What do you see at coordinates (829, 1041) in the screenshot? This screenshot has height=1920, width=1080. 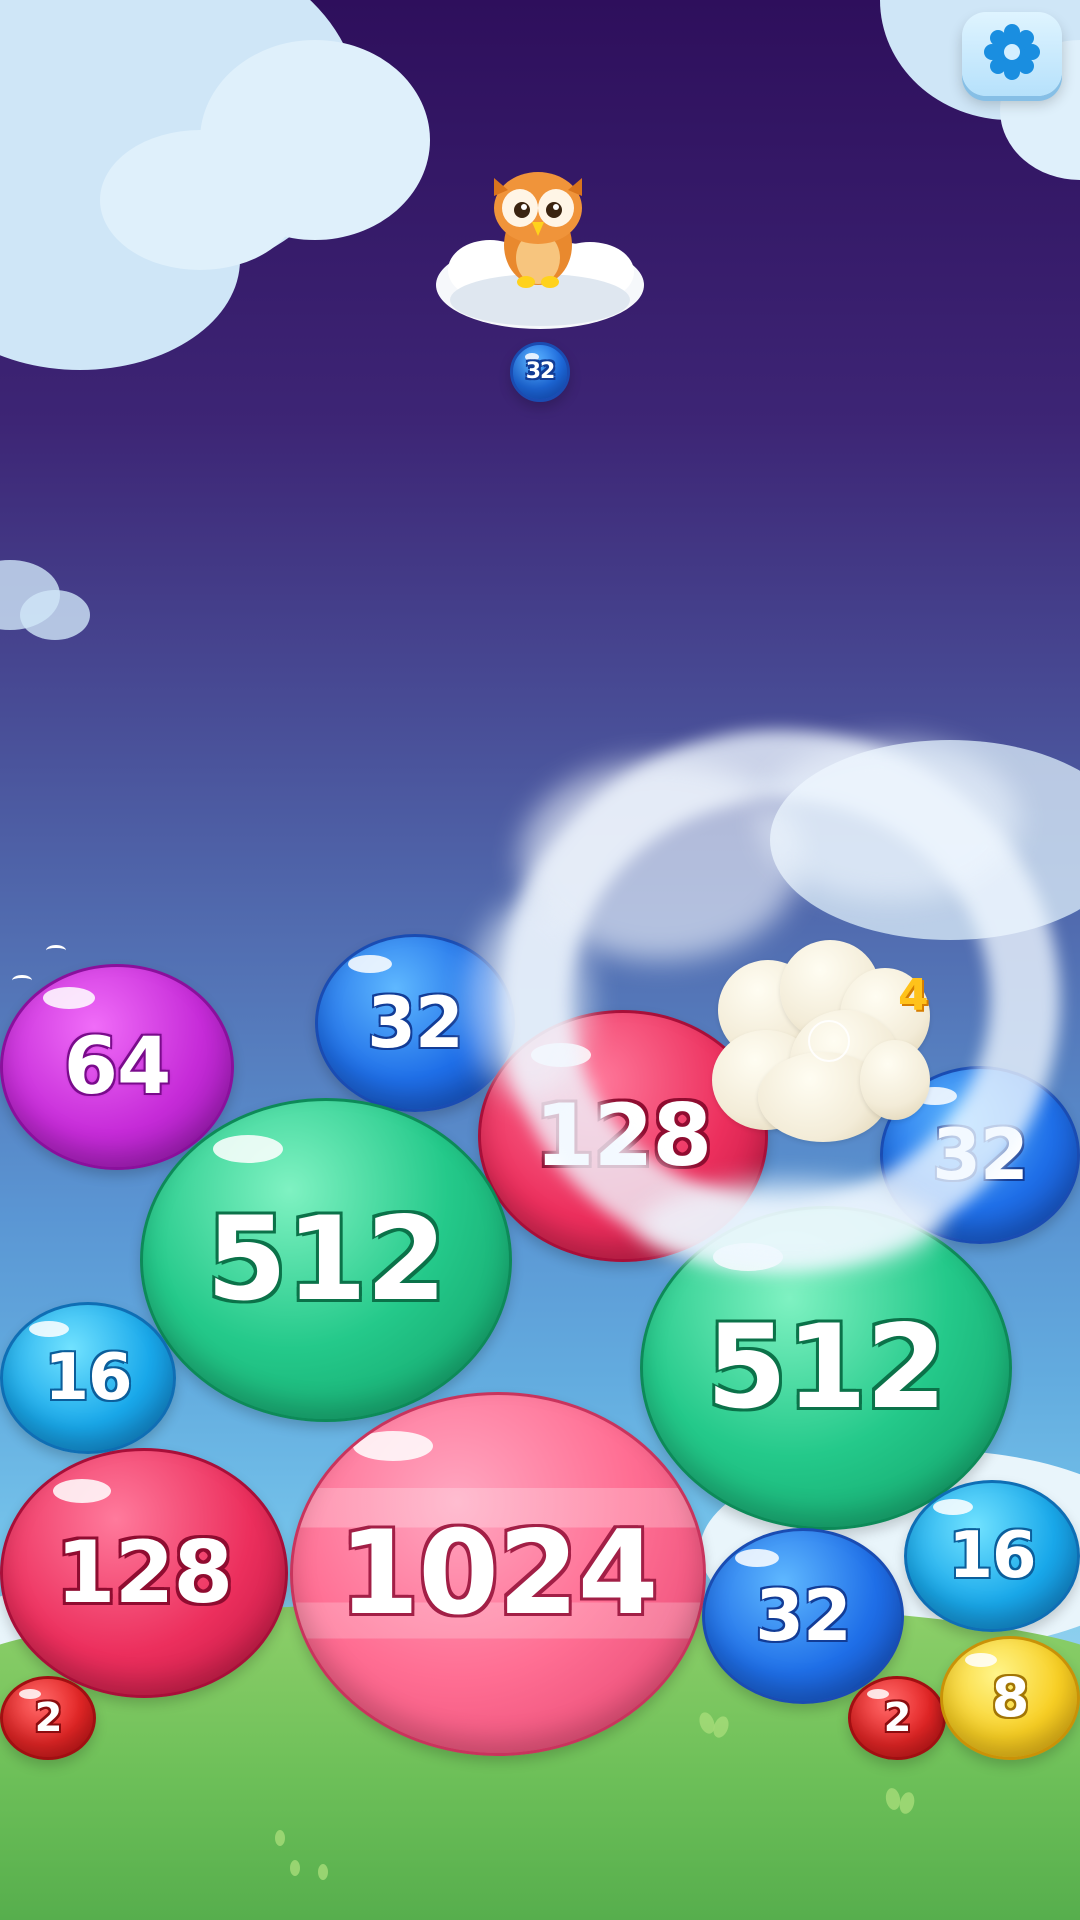 I see `target-reticle-icon` at bounding box center [829, 1041].